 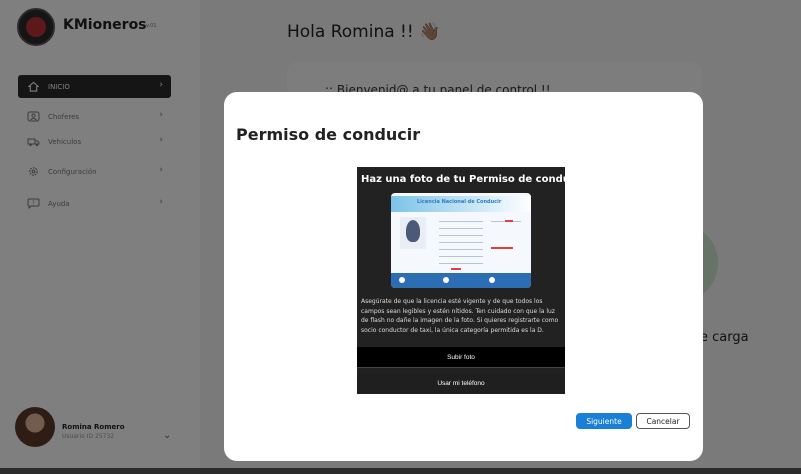 I want to click on next-button: Siguiente, so click(x=604, y=421).